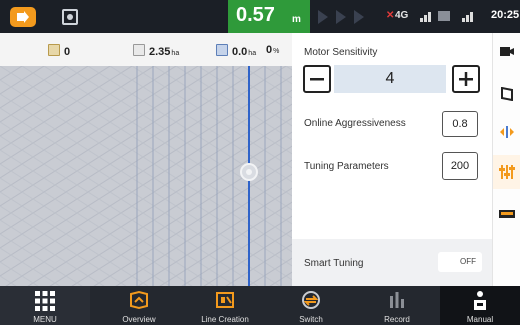 This screenshot has height=325, width=520. What do you see at coordinates (139, 300) in the screenshot?
I see `overview-icon` at bounding box center [139, 300].